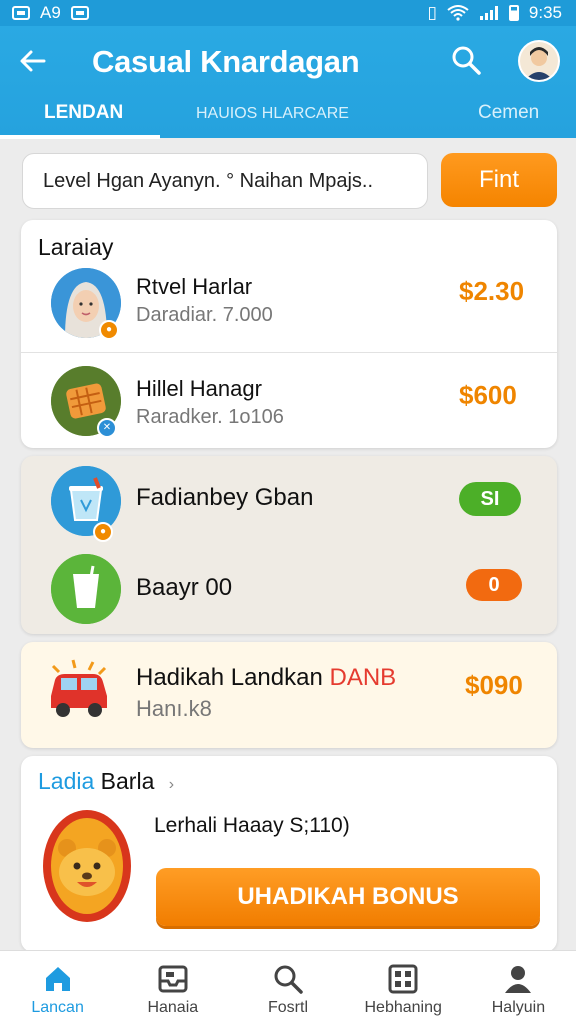 This screenshot has height=1024, width=576. Describe the element at coordinates (539, 61) in the screenshot. I see `avatar` at that location.